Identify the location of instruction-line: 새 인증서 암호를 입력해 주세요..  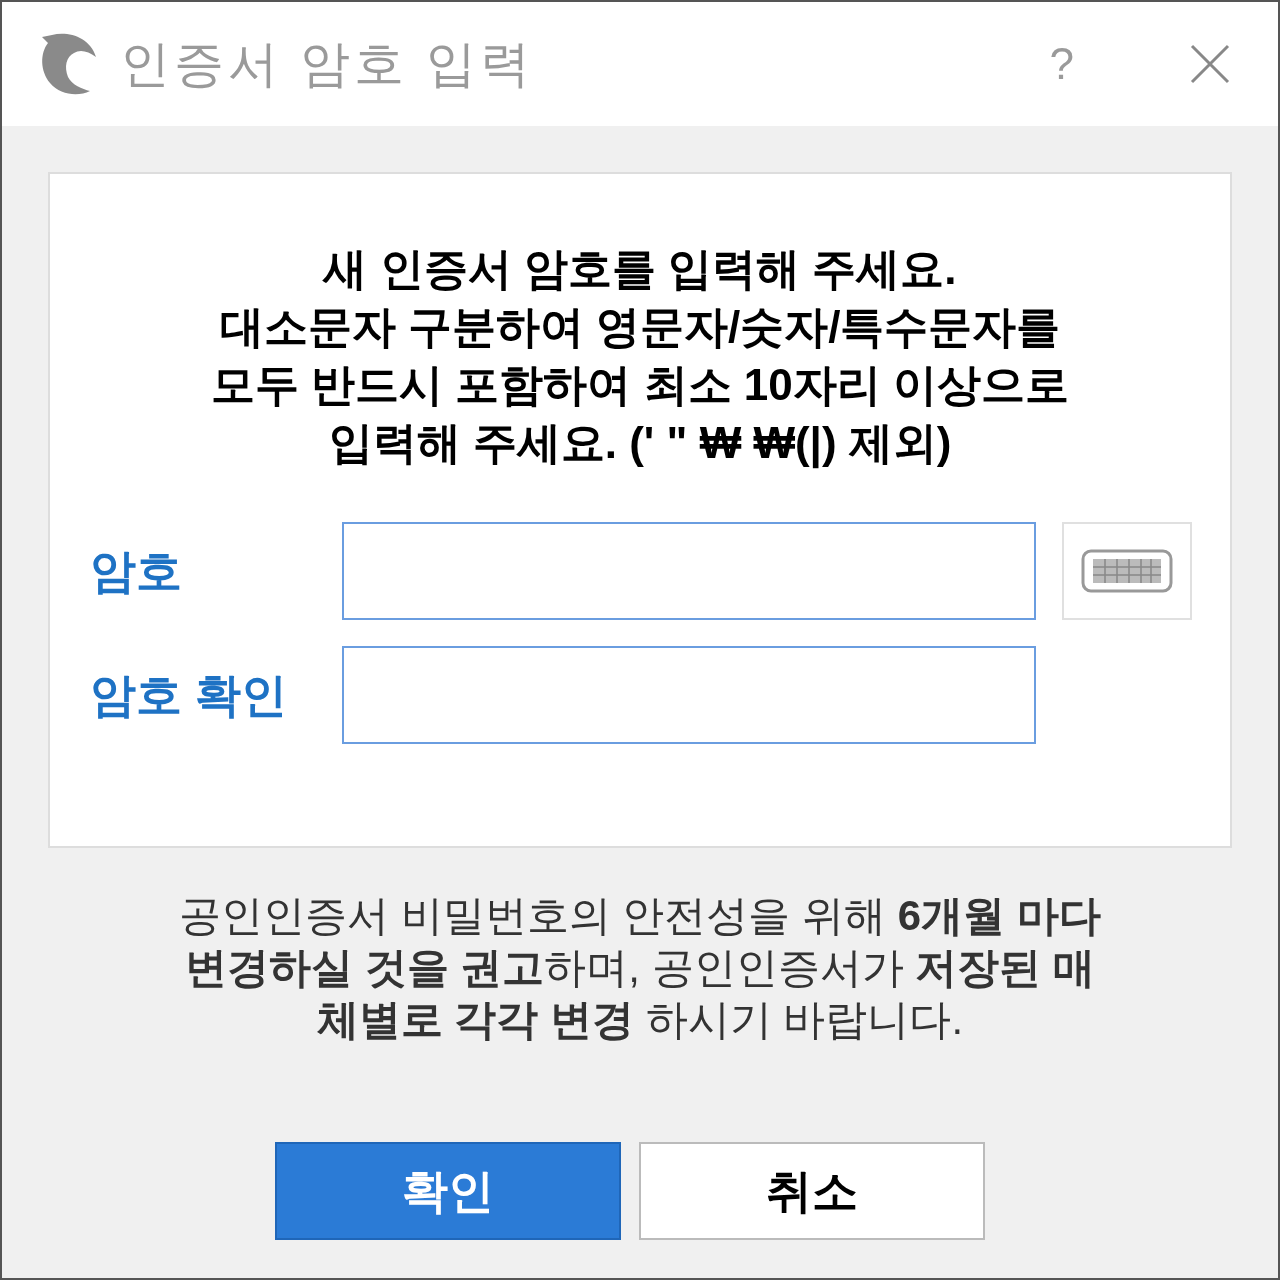
(640, 269).